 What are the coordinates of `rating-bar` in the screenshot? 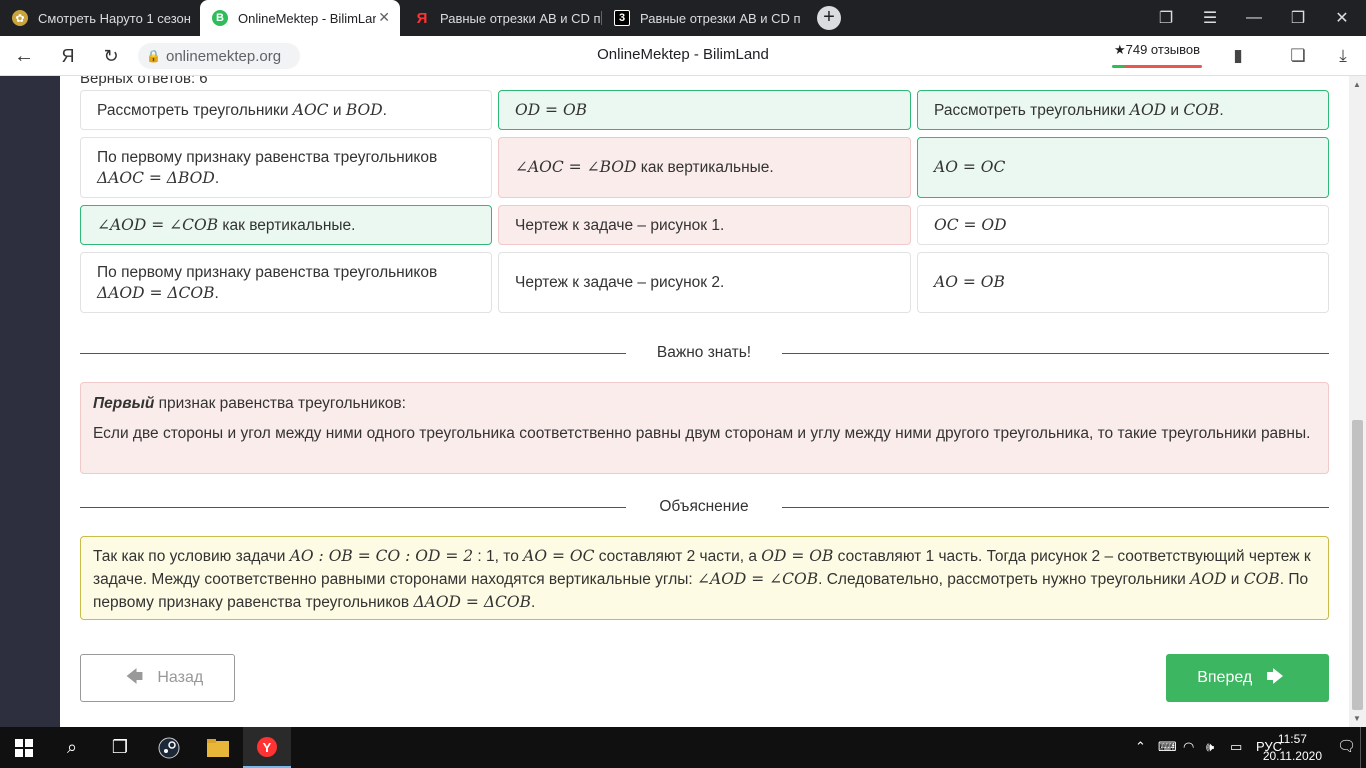 It's located at (1157, 66).